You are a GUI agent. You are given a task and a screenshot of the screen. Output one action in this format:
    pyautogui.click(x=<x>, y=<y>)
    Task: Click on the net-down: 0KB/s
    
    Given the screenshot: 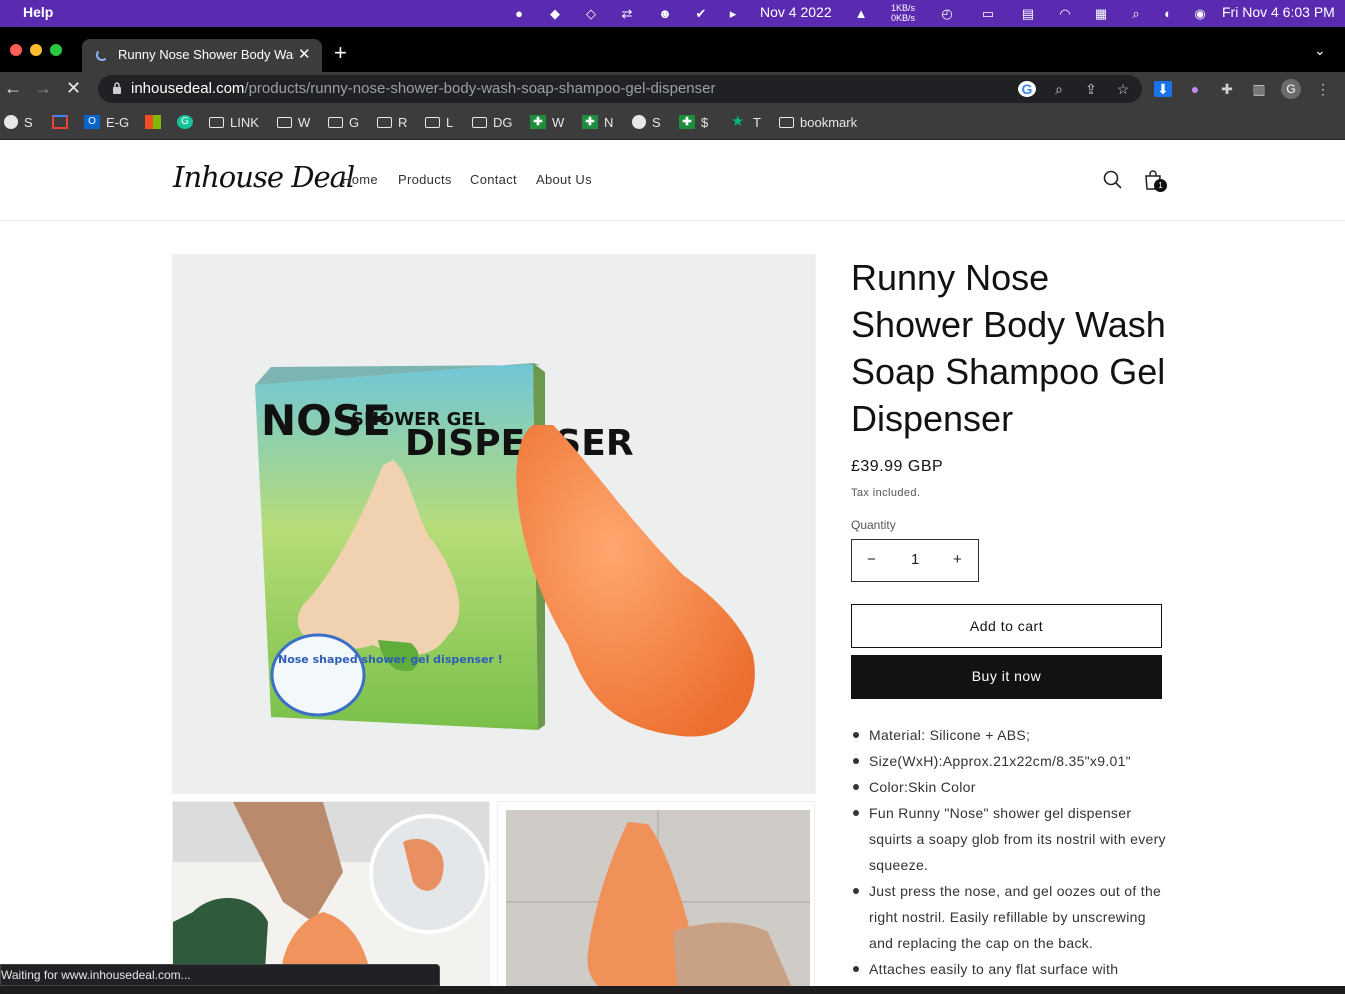 What is the action you would take?
    pyautogui.click(x=903, y=18)
    